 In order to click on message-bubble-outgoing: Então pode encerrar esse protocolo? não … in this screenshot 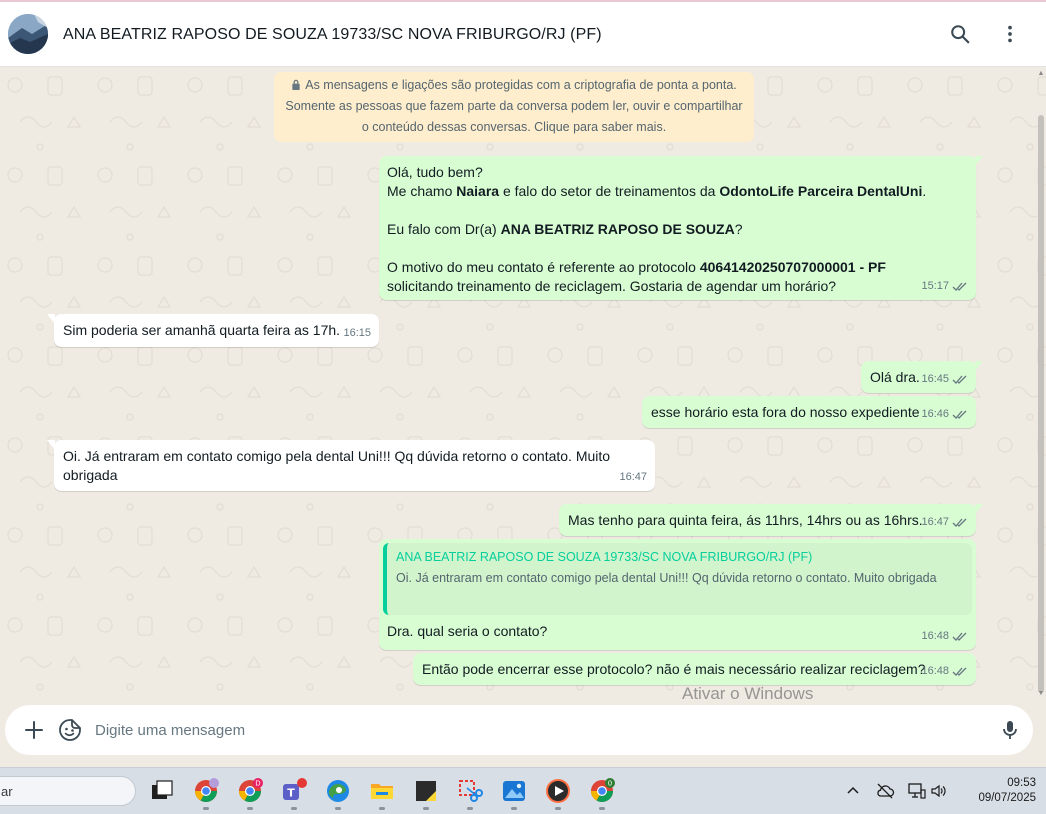, I will do `click(694, 669)`.